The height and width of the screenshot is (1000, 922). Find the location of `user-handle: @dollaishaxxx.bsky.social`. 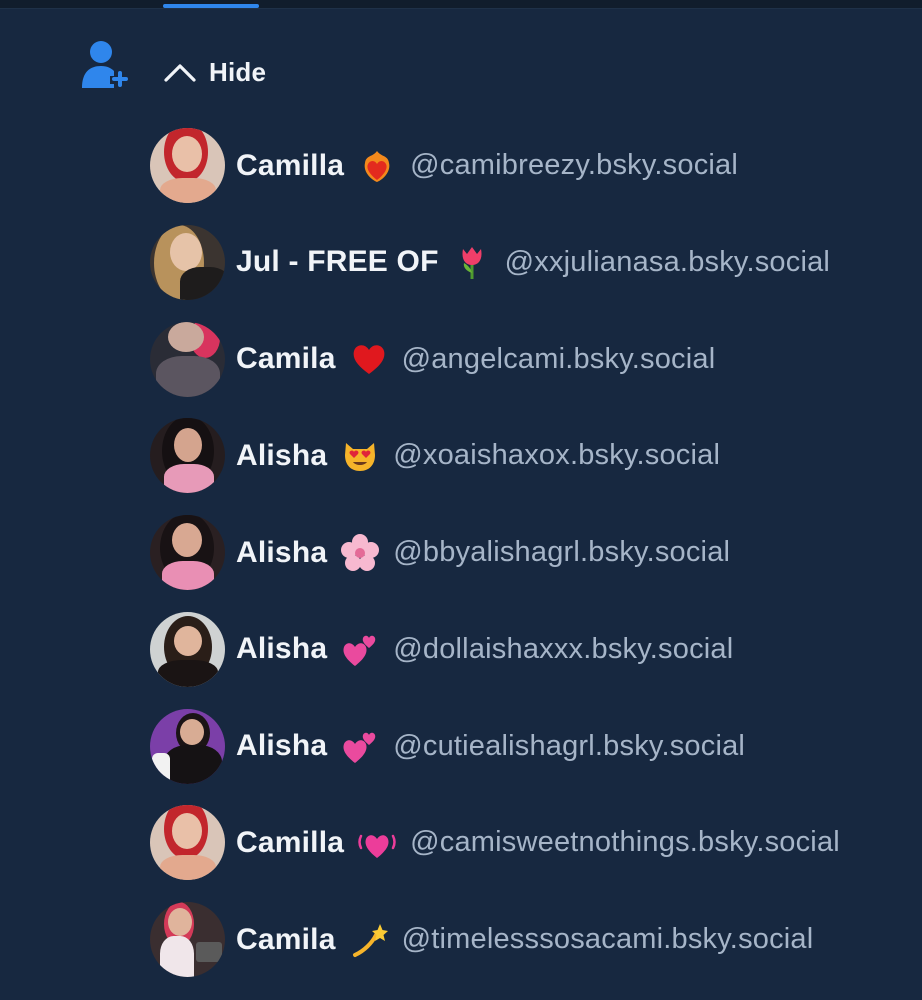

user-handle: @dollaishaxxx.bsky.social is located at coordinates (563, 648).